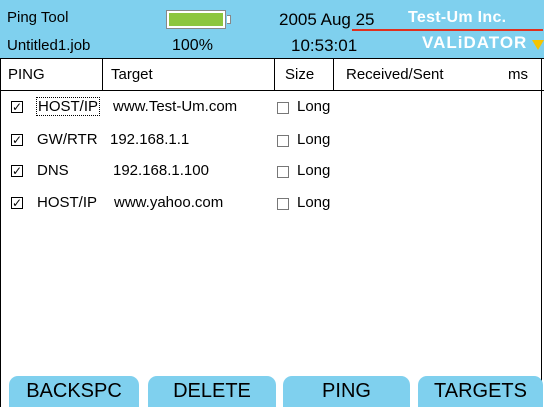 This screenshot has height=407, width=544. I want to click on column-target: Target, so click(191, 74).